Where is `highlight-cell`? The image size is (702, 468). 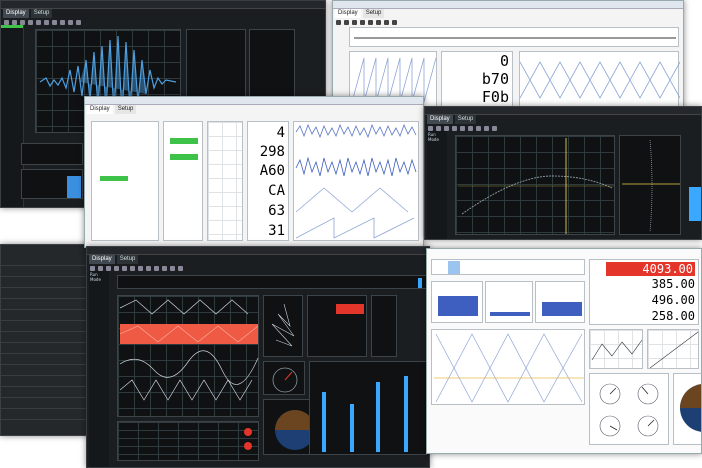 highlight-cell is located at coordinates (350, 309).